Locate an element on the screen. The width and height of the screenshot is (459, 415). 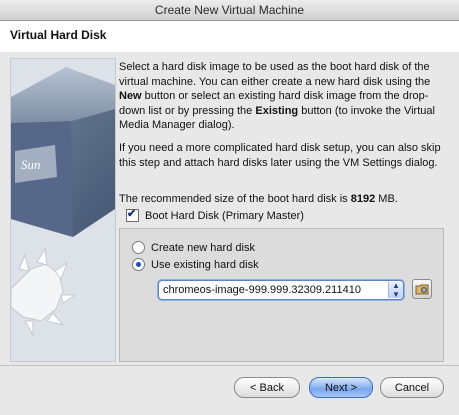
wizard-footer: < Back Next > Cancel is located at coordinates (229, 390).